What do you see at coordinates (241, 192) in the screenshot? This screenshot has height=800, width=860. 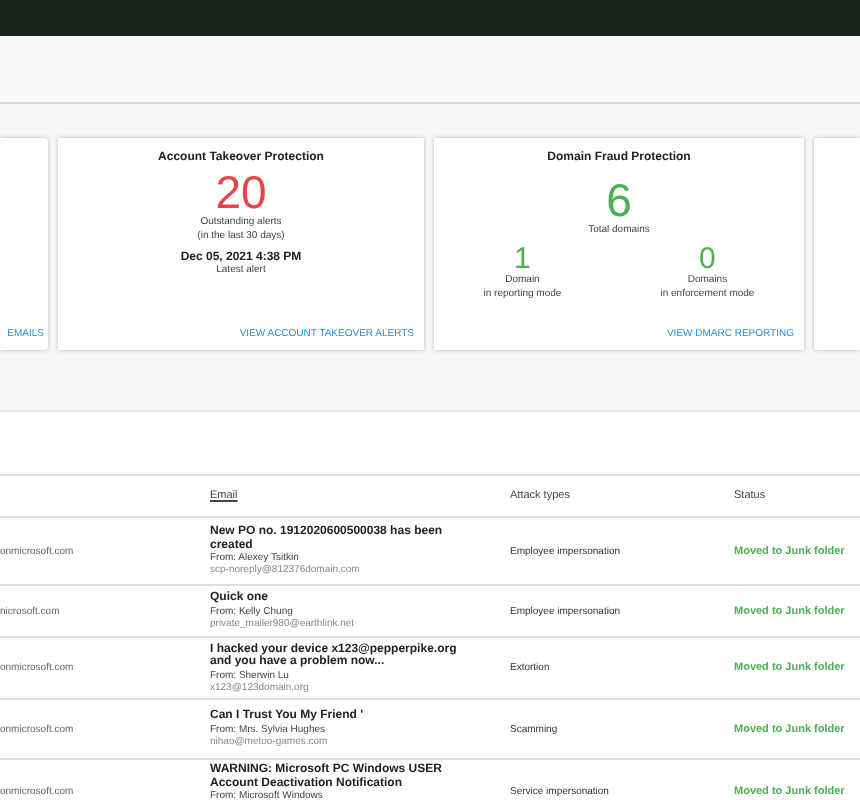 I see `alert-count: 20` at bounding box center [241, 192].